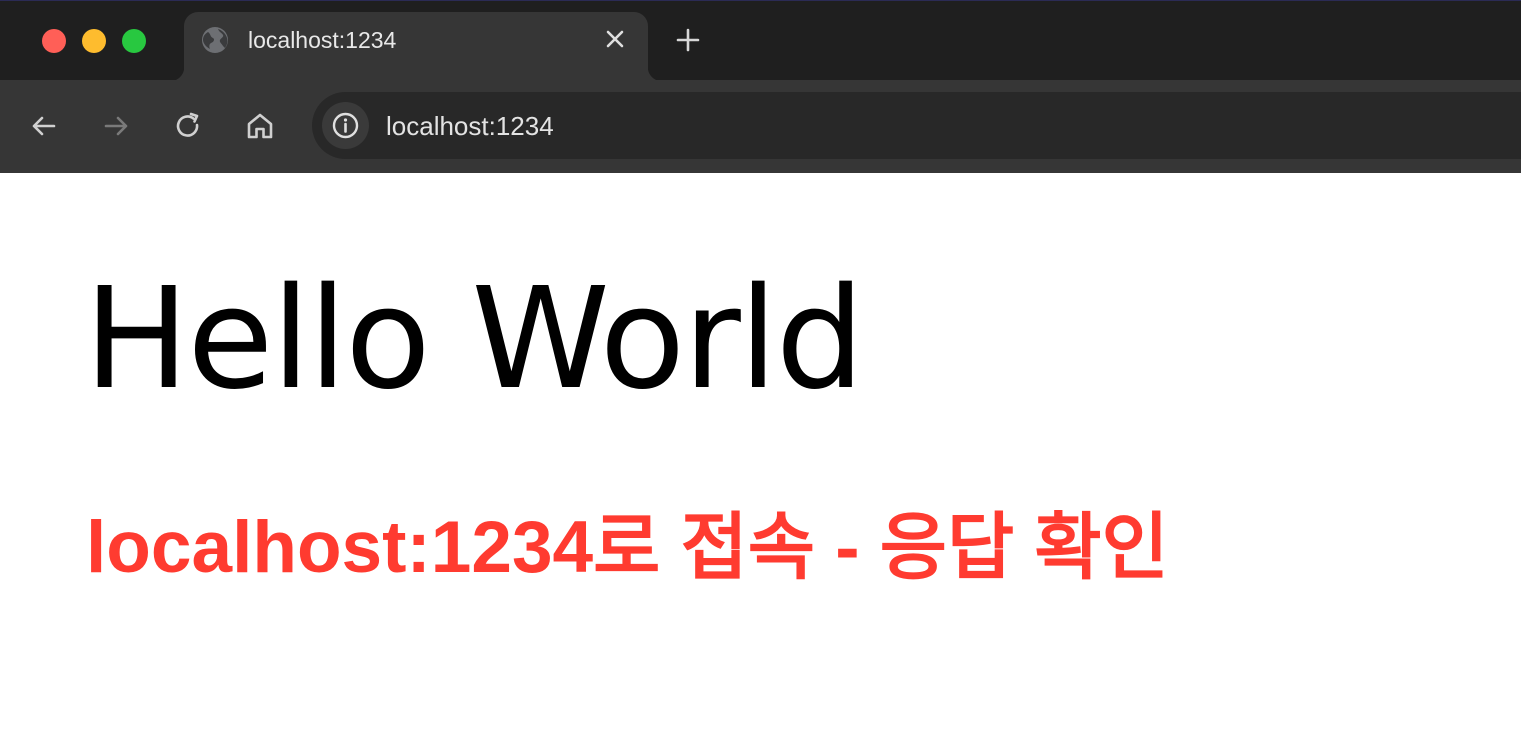 The width and height of the screenshot is (1521, 730). What do you see at coordinates (116, 126) in the screenshot?
I see `arrow-right-icon` at bounding box center [116, 126].